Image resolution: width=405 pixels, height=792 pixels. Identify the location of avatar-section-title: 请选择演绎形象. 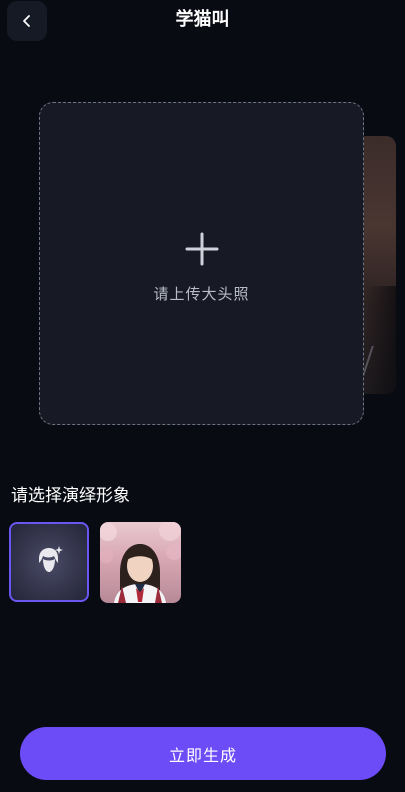
(70, 496).